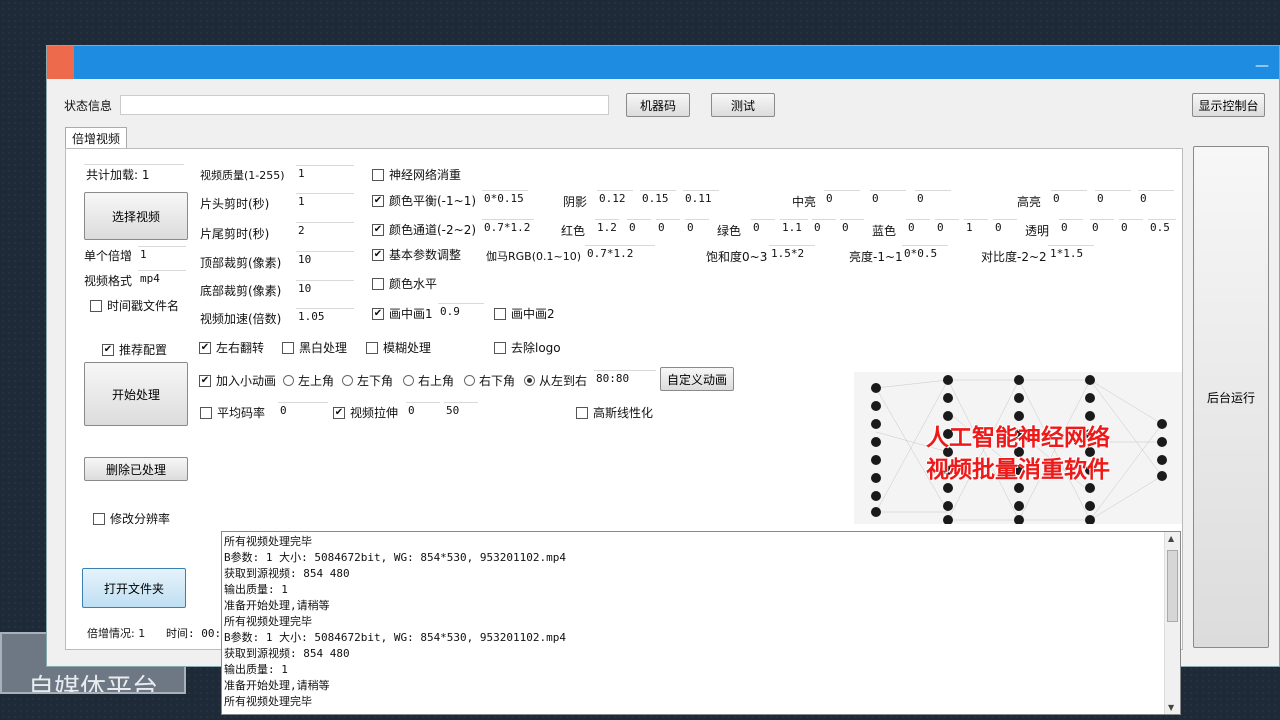 The height and width of the screenshot is (720, 1280). I want to click on custom-anim-button: 自定义动画, so click(697, 379).